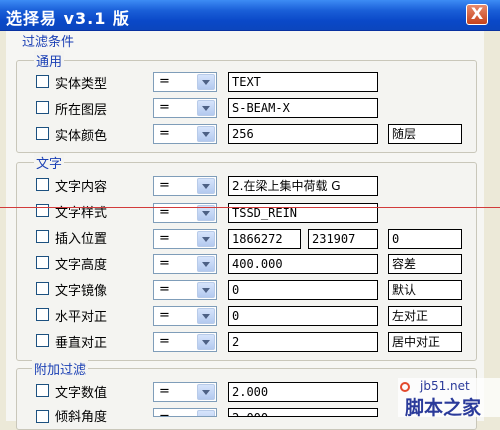  Describe the element at coordinates (185, 290) in the screenshot. I see `text-mirror-operator: =` at that location.